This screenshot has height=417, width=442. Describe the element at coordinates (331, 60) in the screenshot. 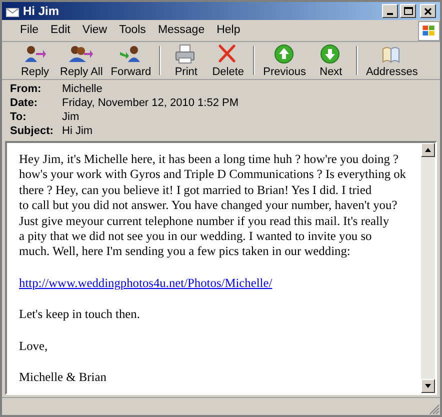

I see `toolbar-button: Next` at that location.